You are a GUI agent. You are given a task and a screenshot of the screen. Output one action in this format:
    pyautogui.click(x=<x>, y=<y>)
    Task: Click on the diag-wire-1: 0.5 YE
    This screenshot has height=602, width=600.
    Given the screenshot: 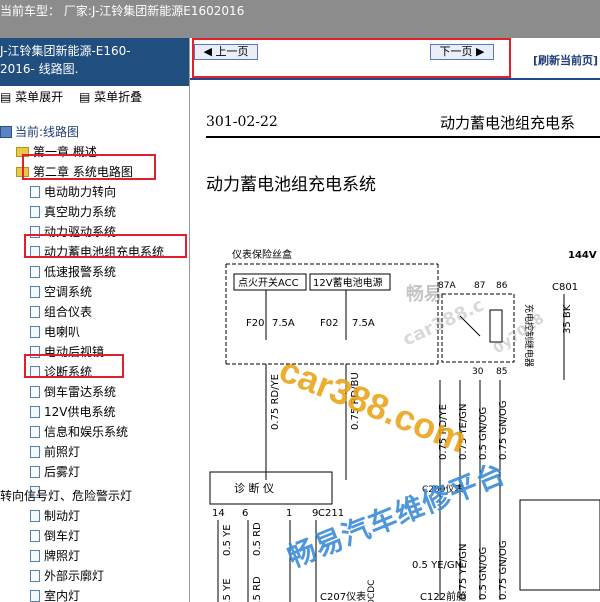 What is the action you would take?
    pyautogui.click(x=227, y=540)
    